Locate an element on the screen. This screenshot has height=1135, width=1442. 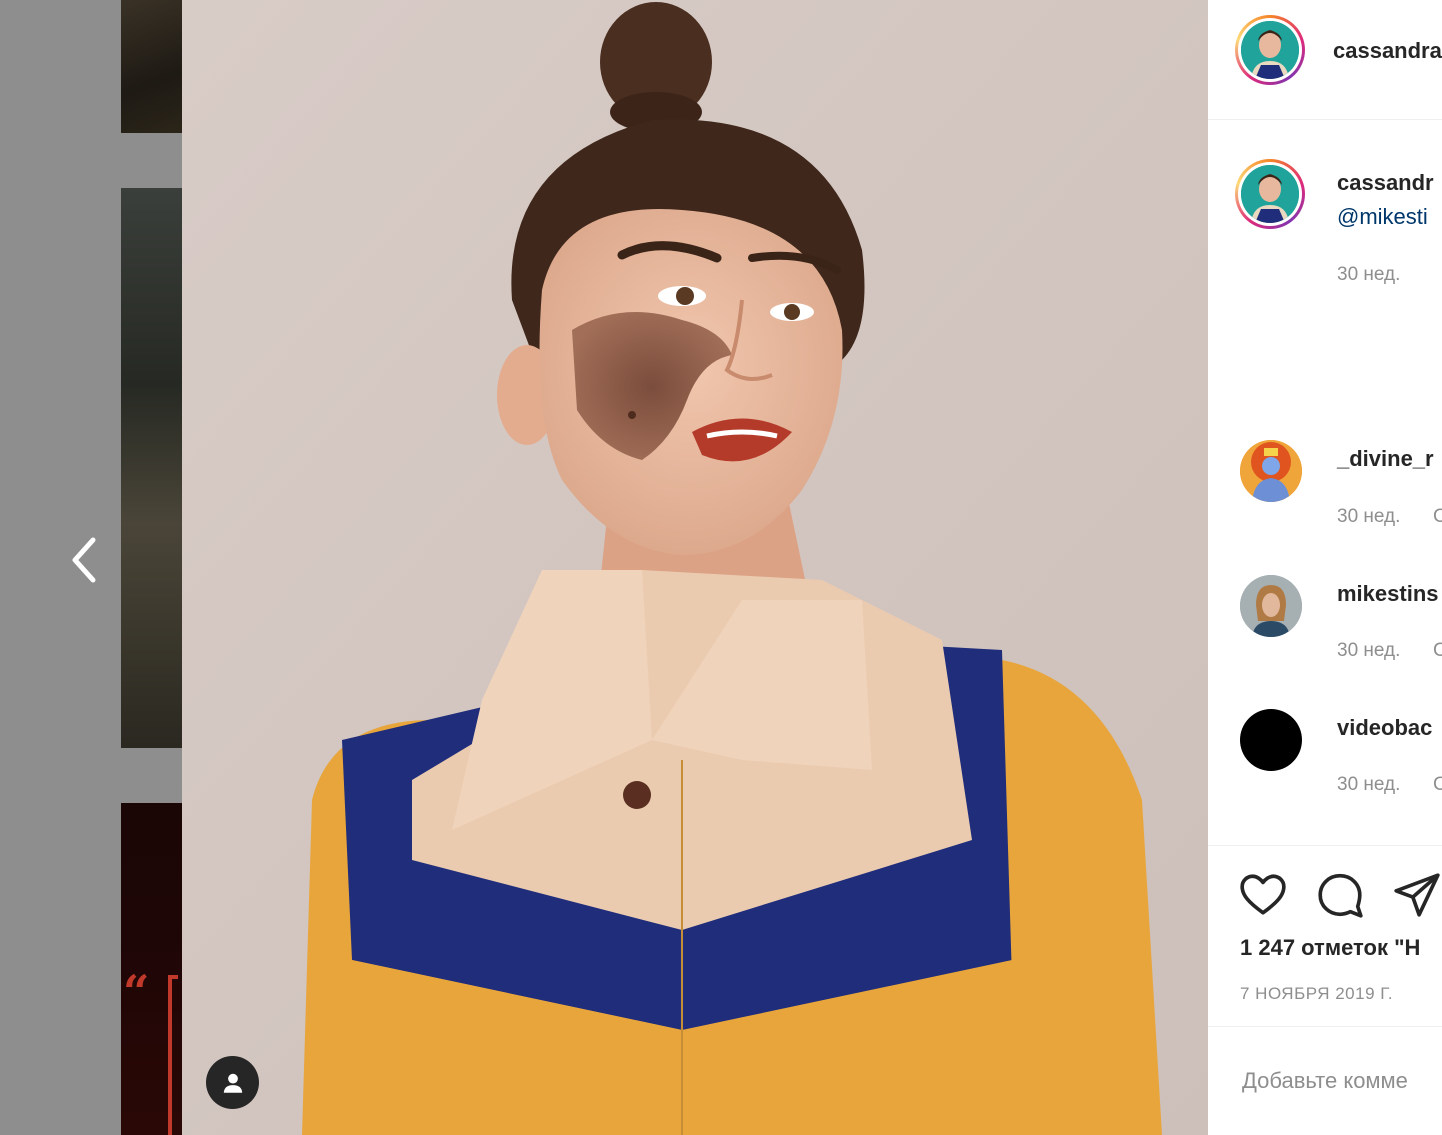
add-comment-area is located at coordinates (1325, 1080).